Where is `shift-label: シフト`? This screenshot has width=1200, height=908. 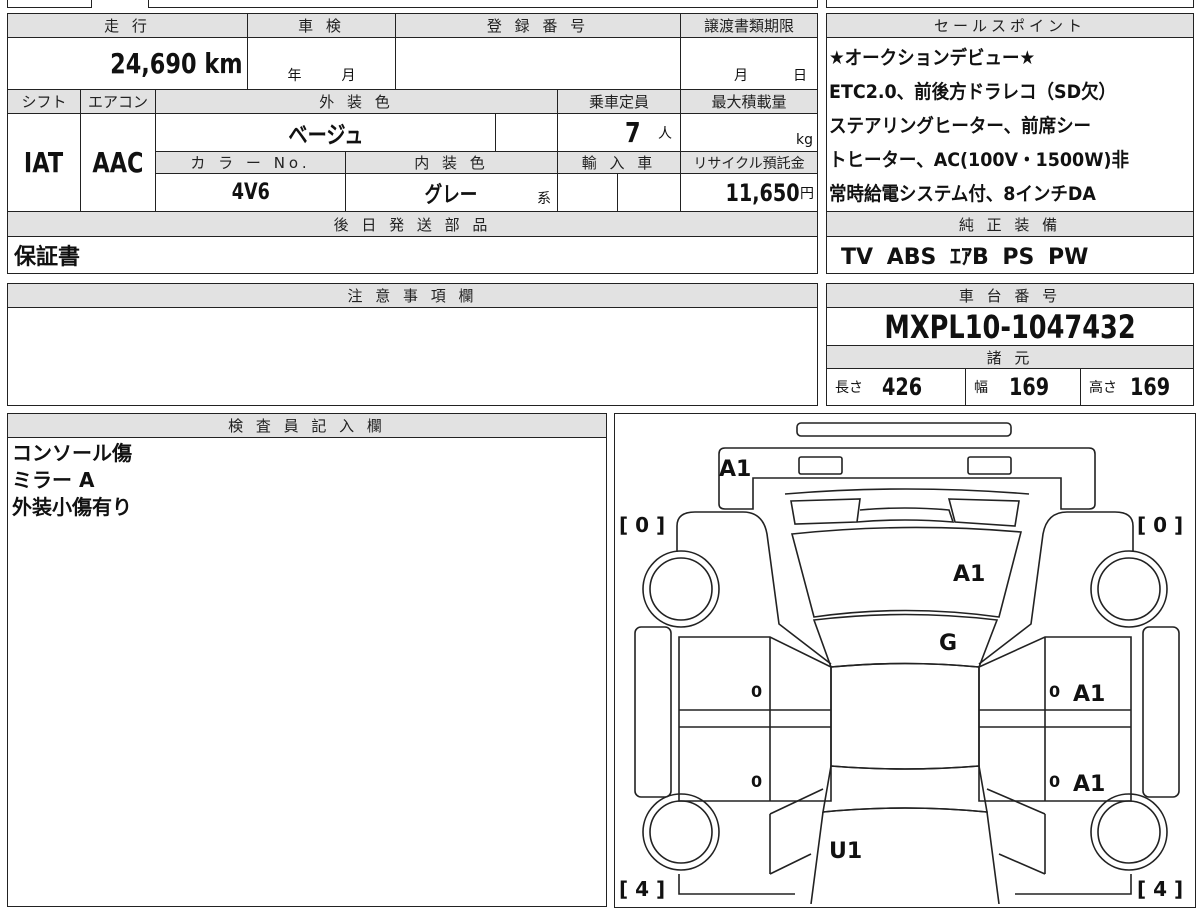 shift-label: シフト is located at coordinates (44, 101).